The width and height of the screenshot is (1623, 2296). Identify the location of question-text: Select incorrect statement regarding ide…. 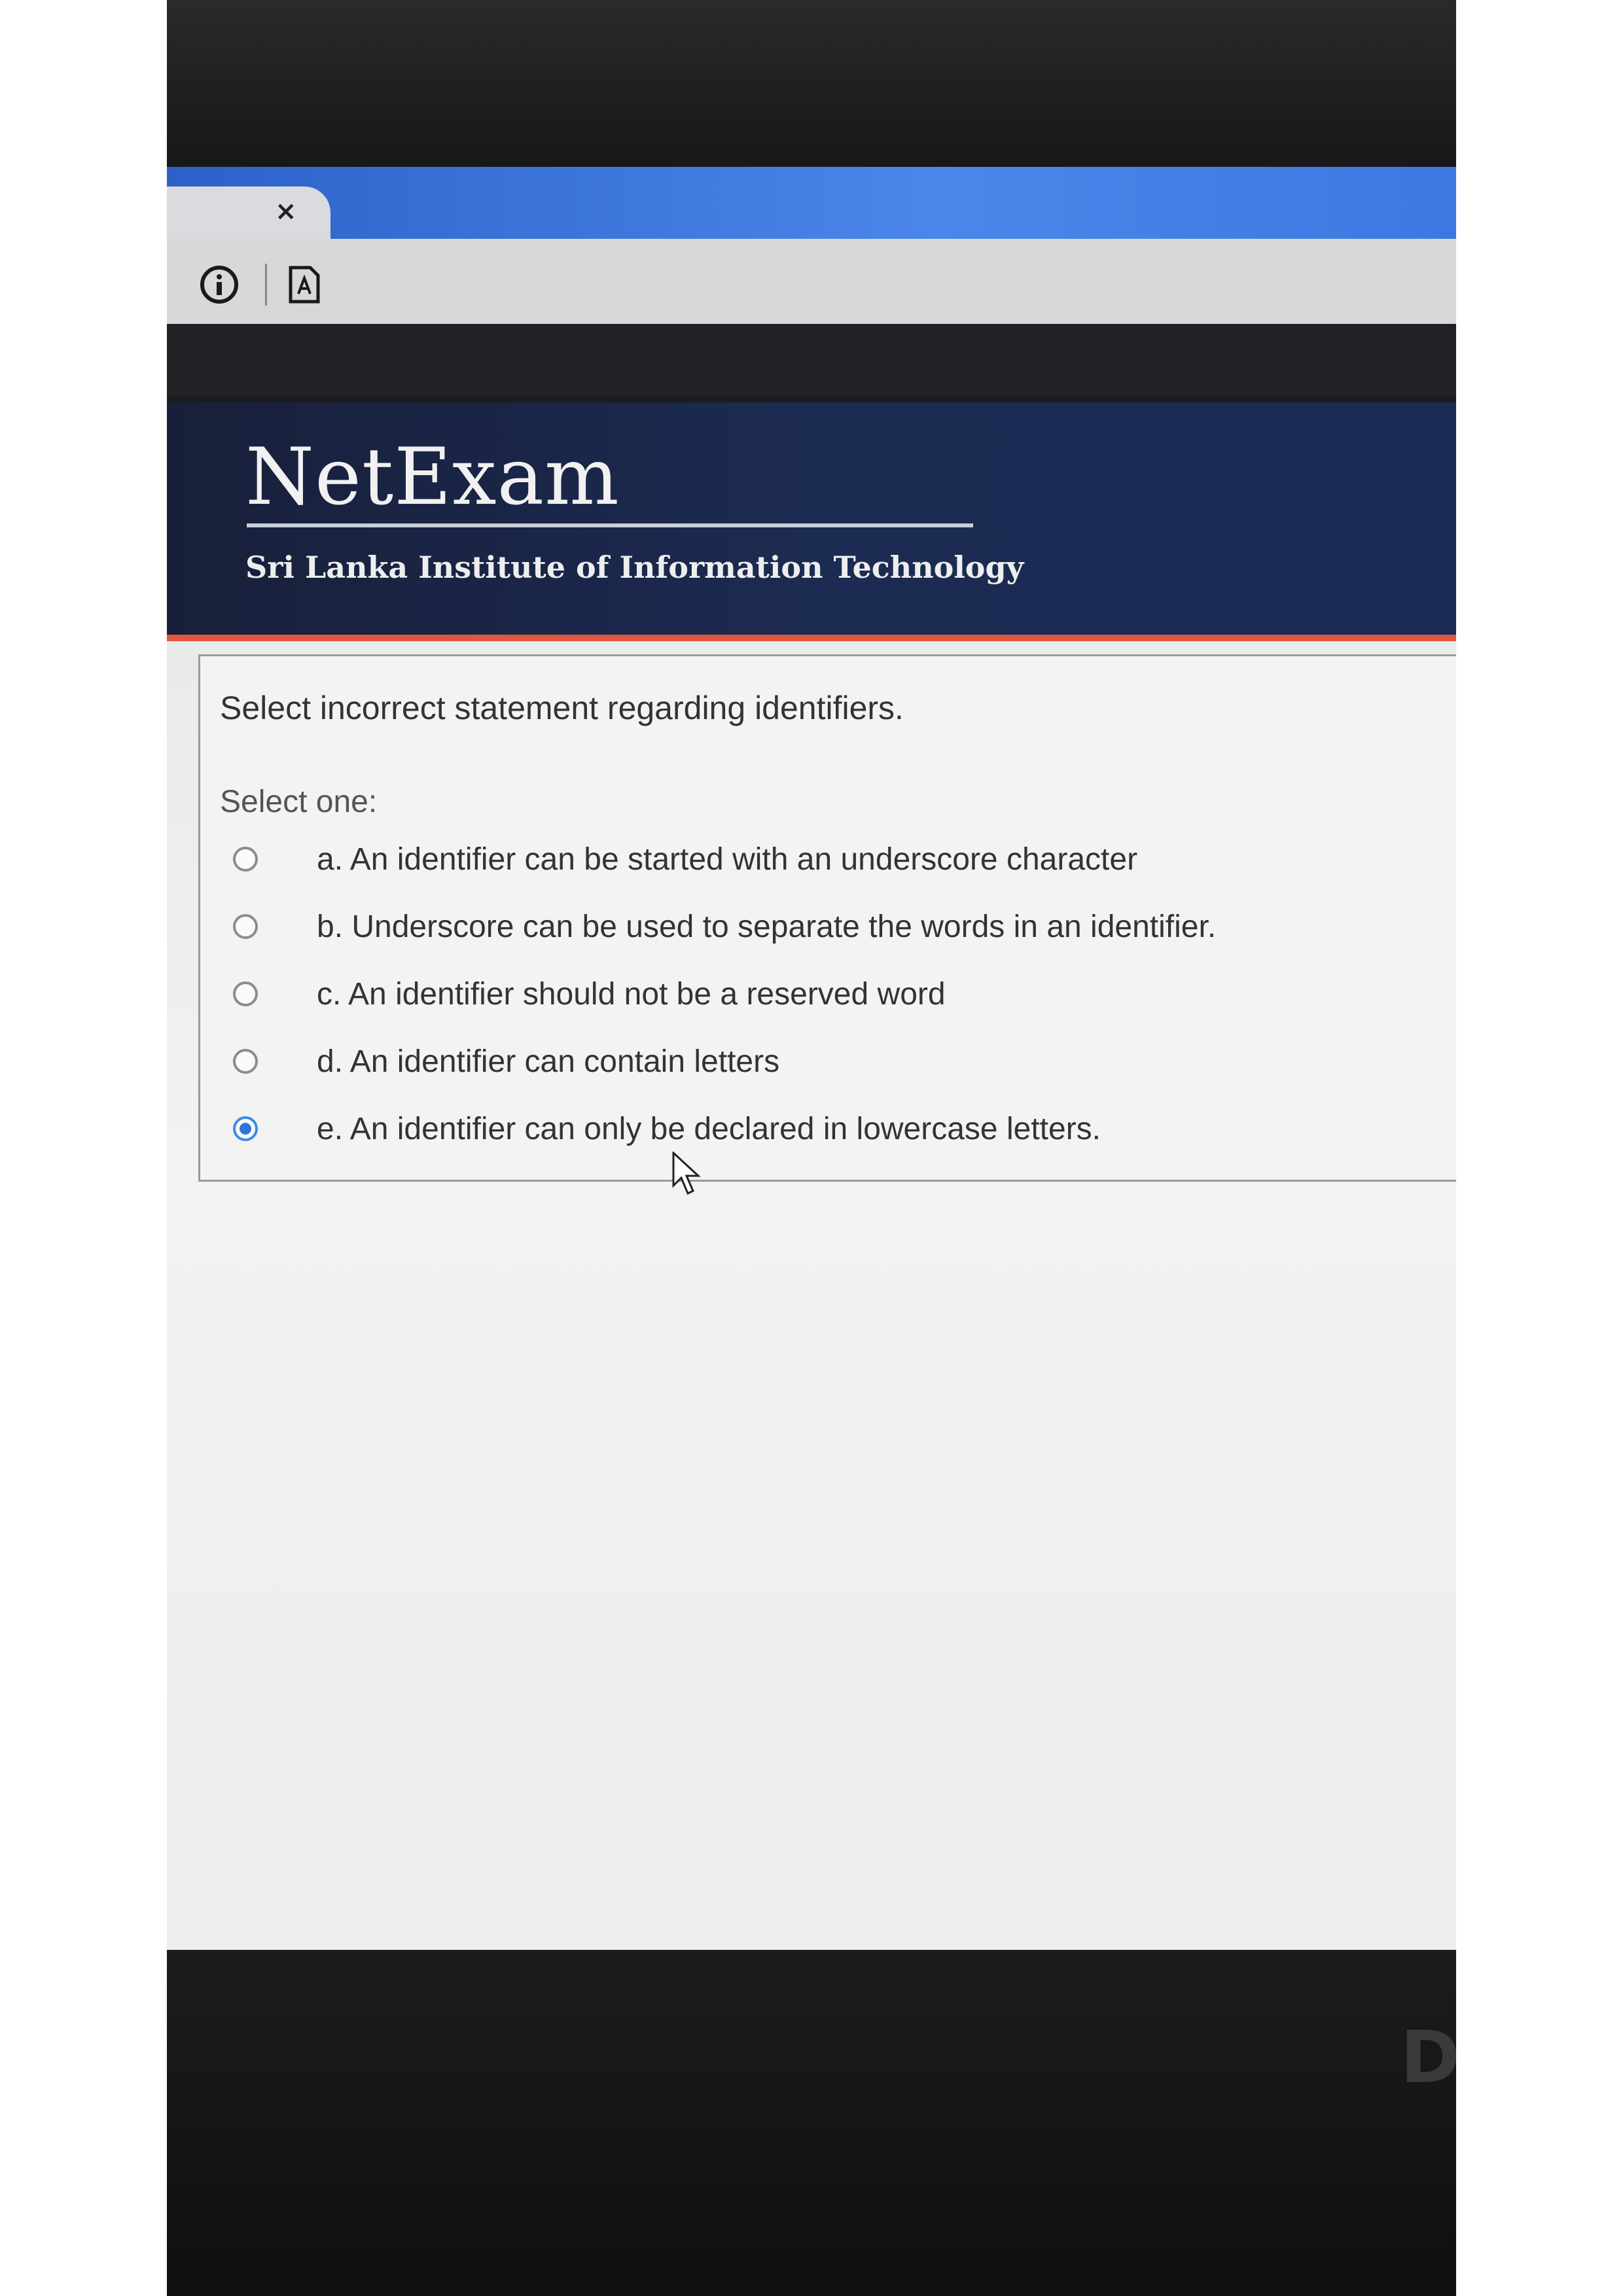
(562, 708).